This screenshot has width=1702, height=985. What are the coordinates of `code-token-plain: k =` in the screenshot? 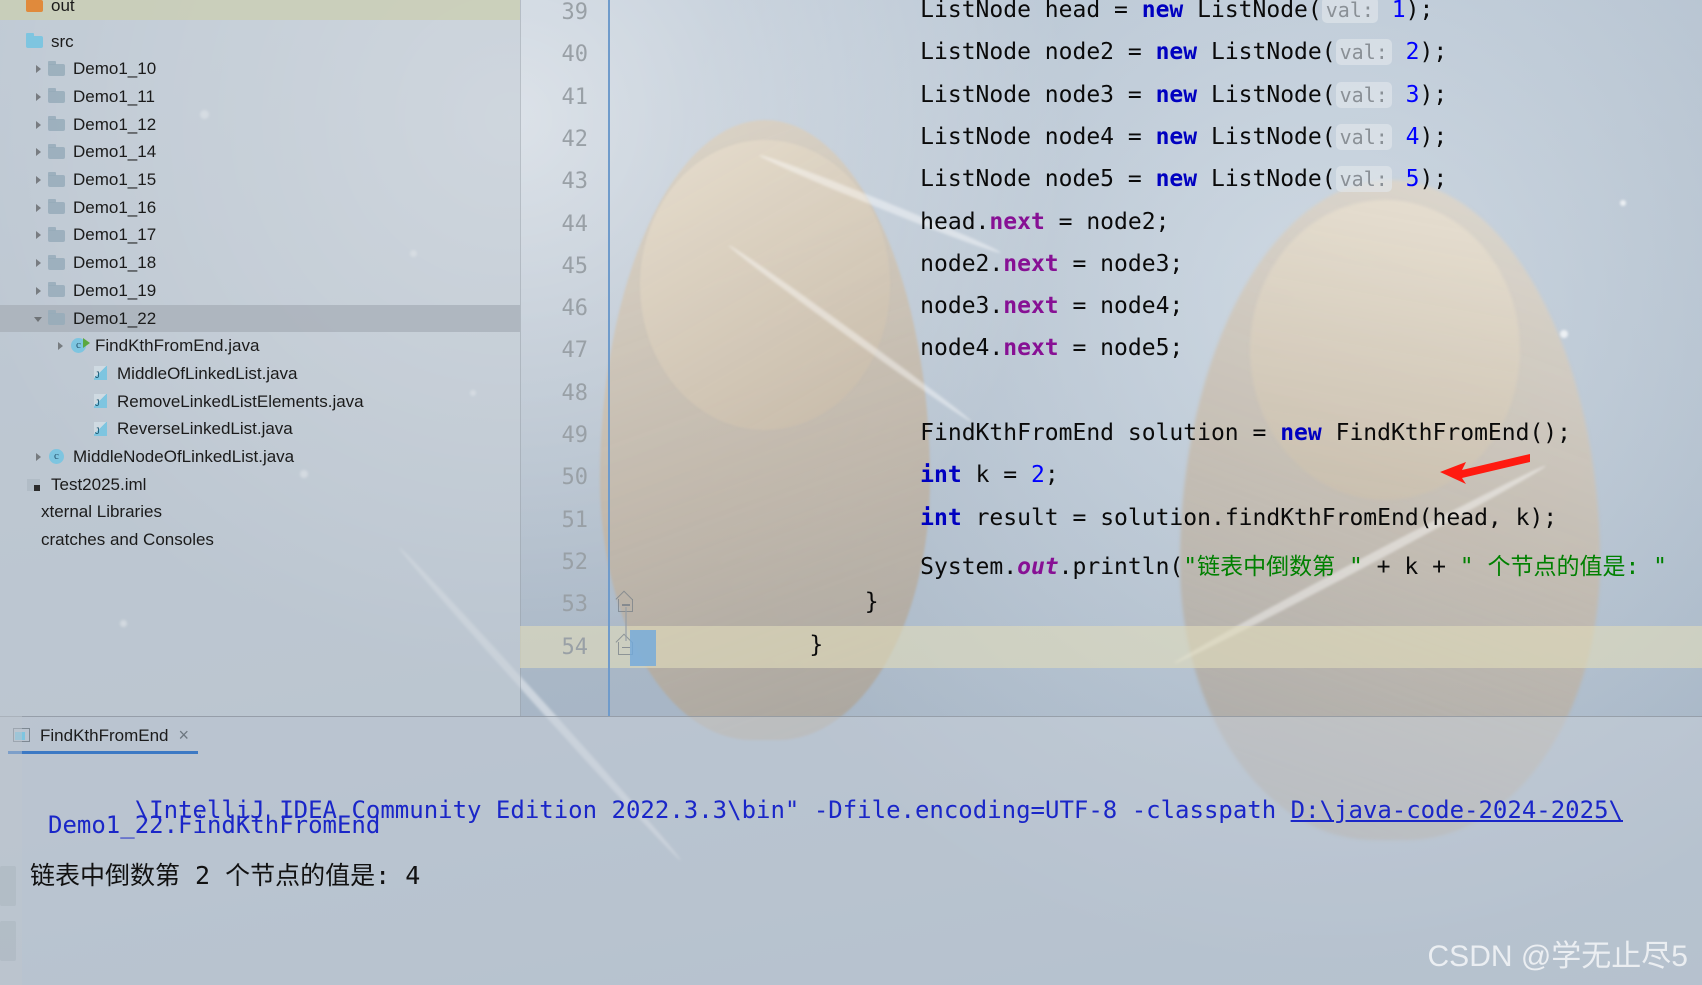 It's located at (996, 475).